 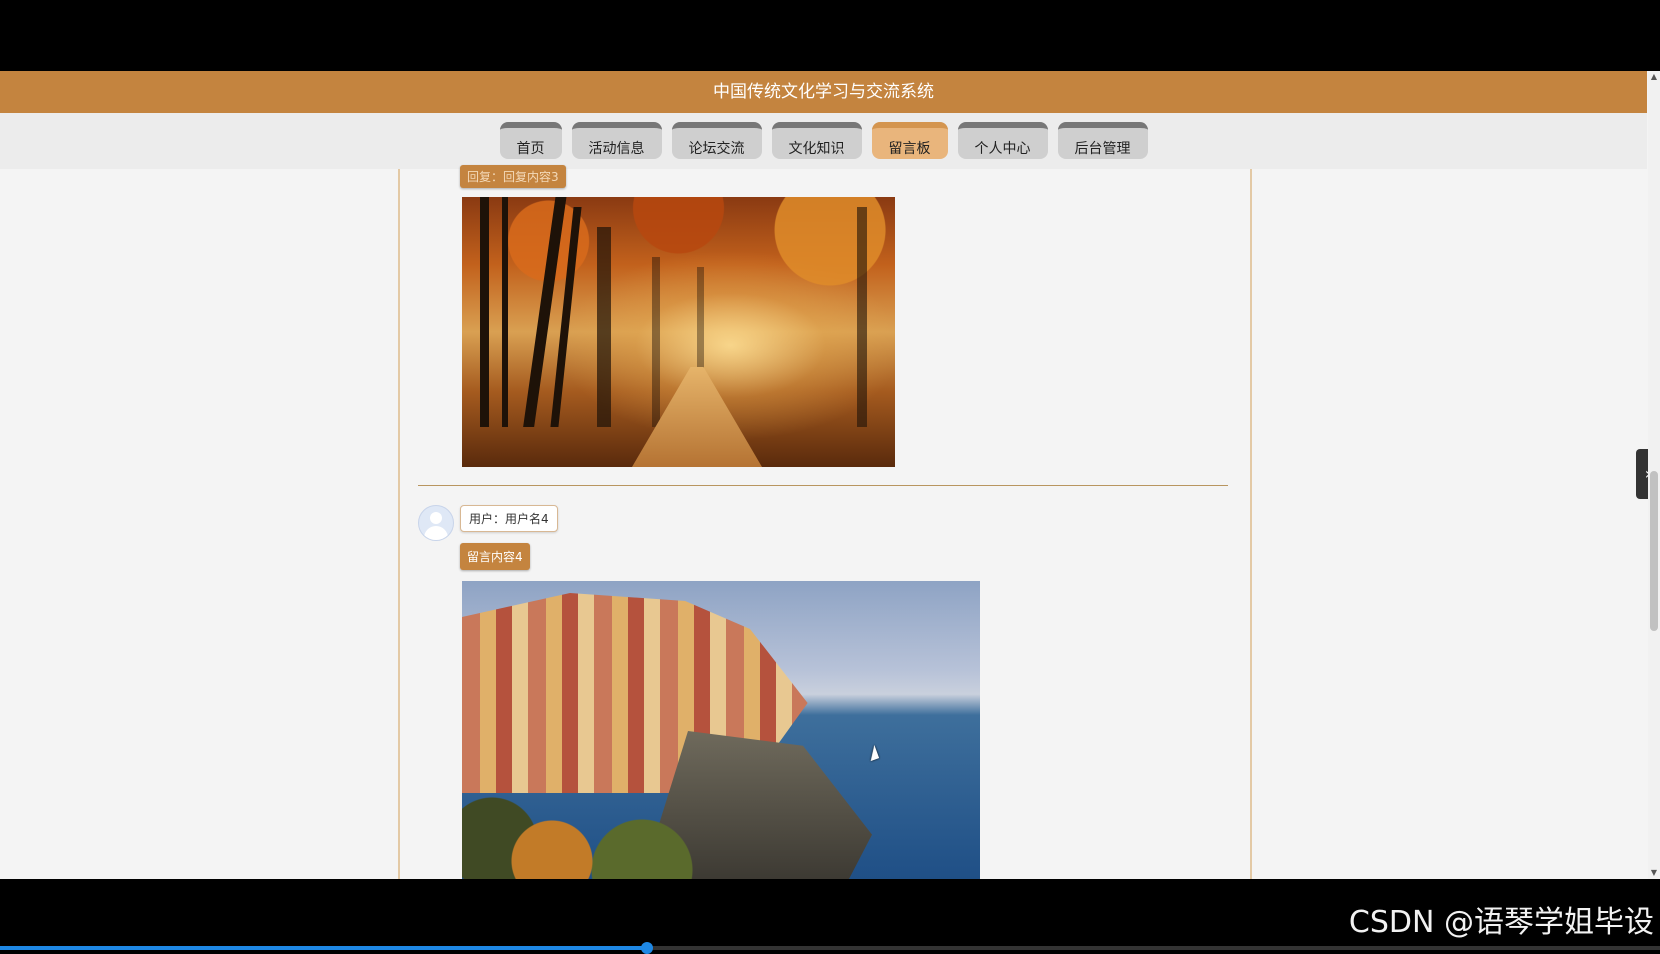 What do you see at coordinates (678, 332) in the screenshot?
I see `message-image-autumn-forest` at bounding box center [678, 332].